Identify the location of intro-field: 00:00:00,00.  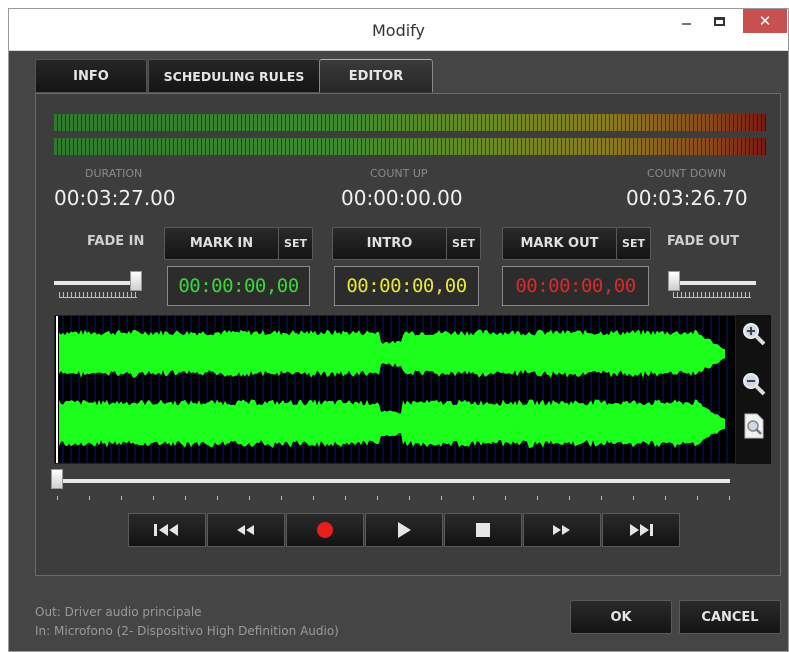
(406, 286).